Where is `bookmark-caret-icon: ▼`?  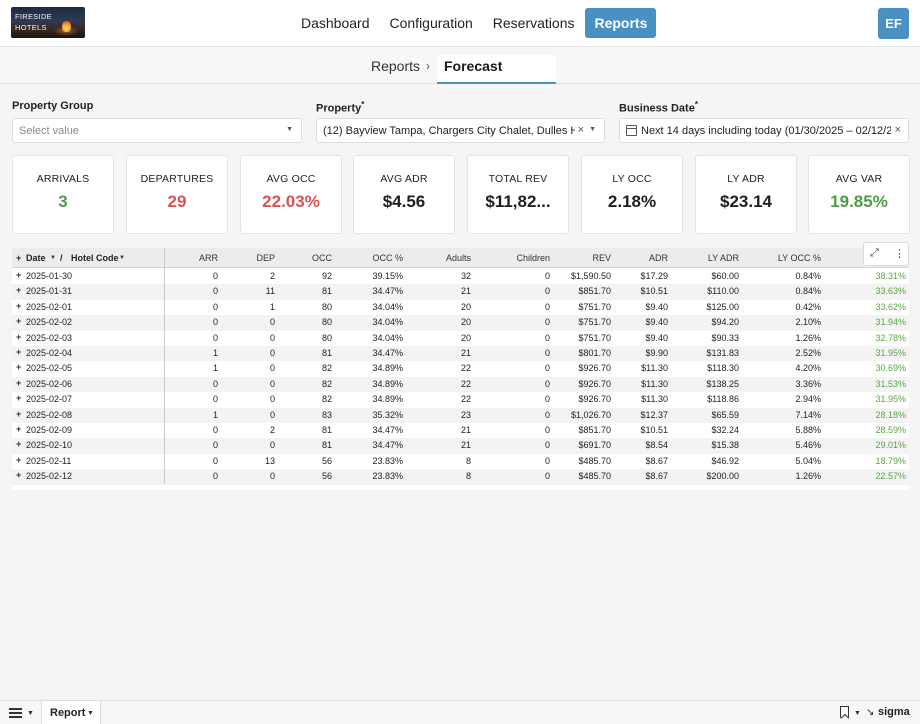 bookmark-caret-icon: ▼ is located at coordinates (857, 713).